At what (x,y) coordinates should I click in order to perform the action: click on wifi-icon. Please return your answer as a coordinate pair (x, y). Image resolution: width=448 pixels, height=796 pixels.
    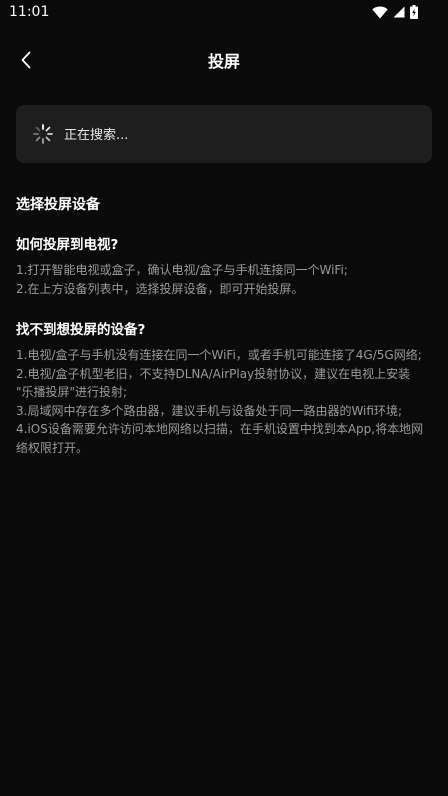
    Looking at the image, I should click on (380, 12).